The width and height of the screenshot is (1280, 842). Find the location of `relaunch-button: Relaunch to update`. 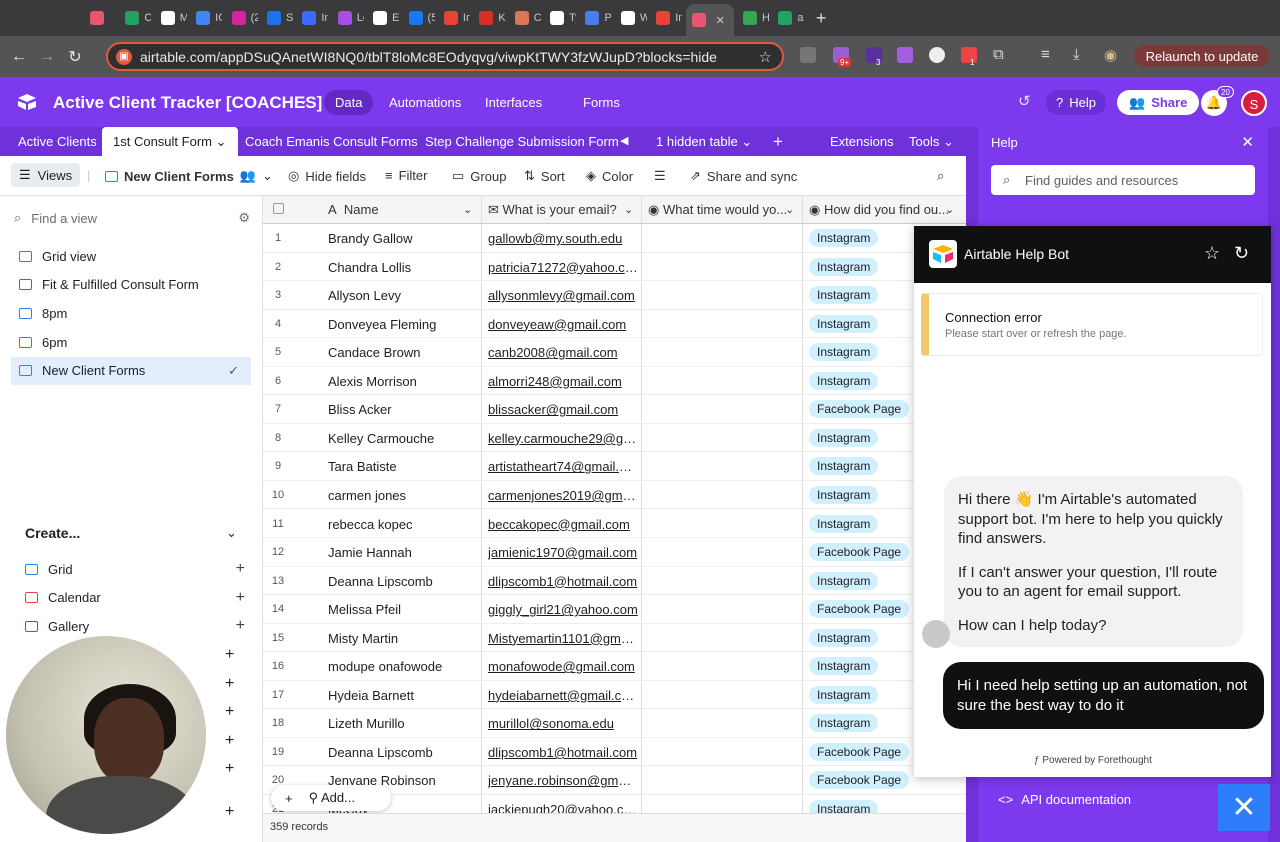

relaunch-button: Relaunch to update is located at coordinates (1202, 56).